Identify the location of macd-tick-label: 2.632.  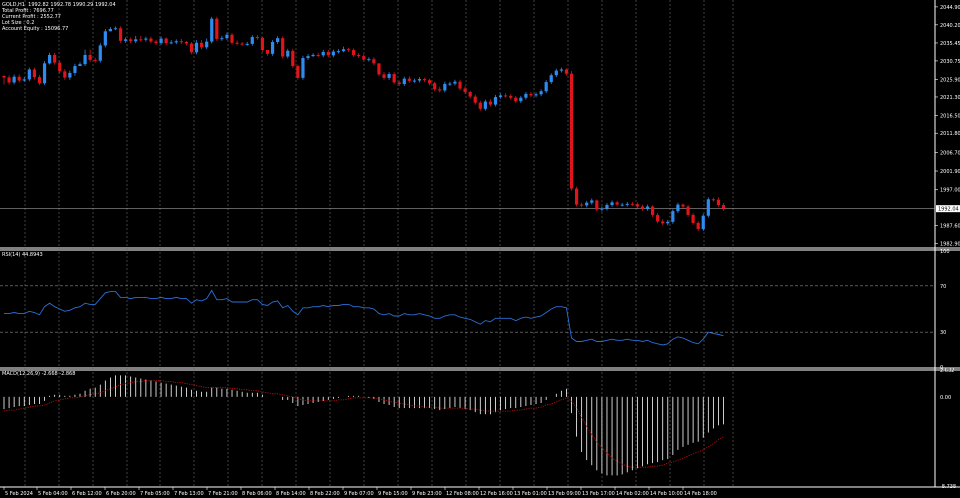
(947, 371).